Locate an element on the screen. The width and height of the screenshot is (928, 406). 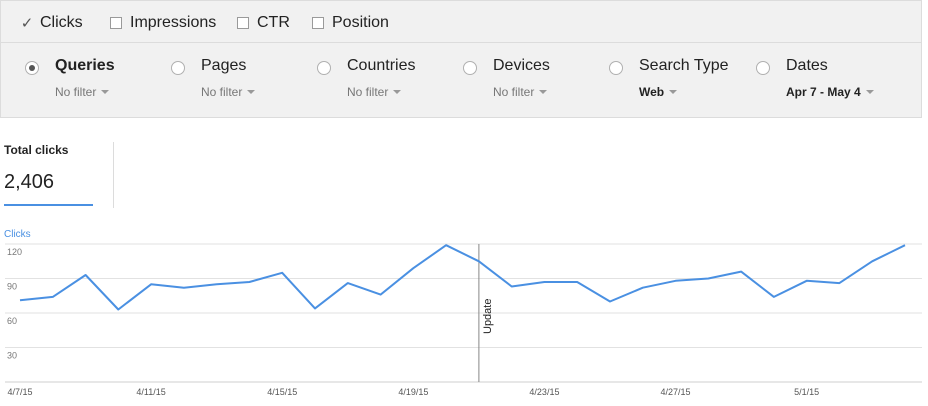
filter-search-type-label: Search Type is located at coordinates (684, 65).